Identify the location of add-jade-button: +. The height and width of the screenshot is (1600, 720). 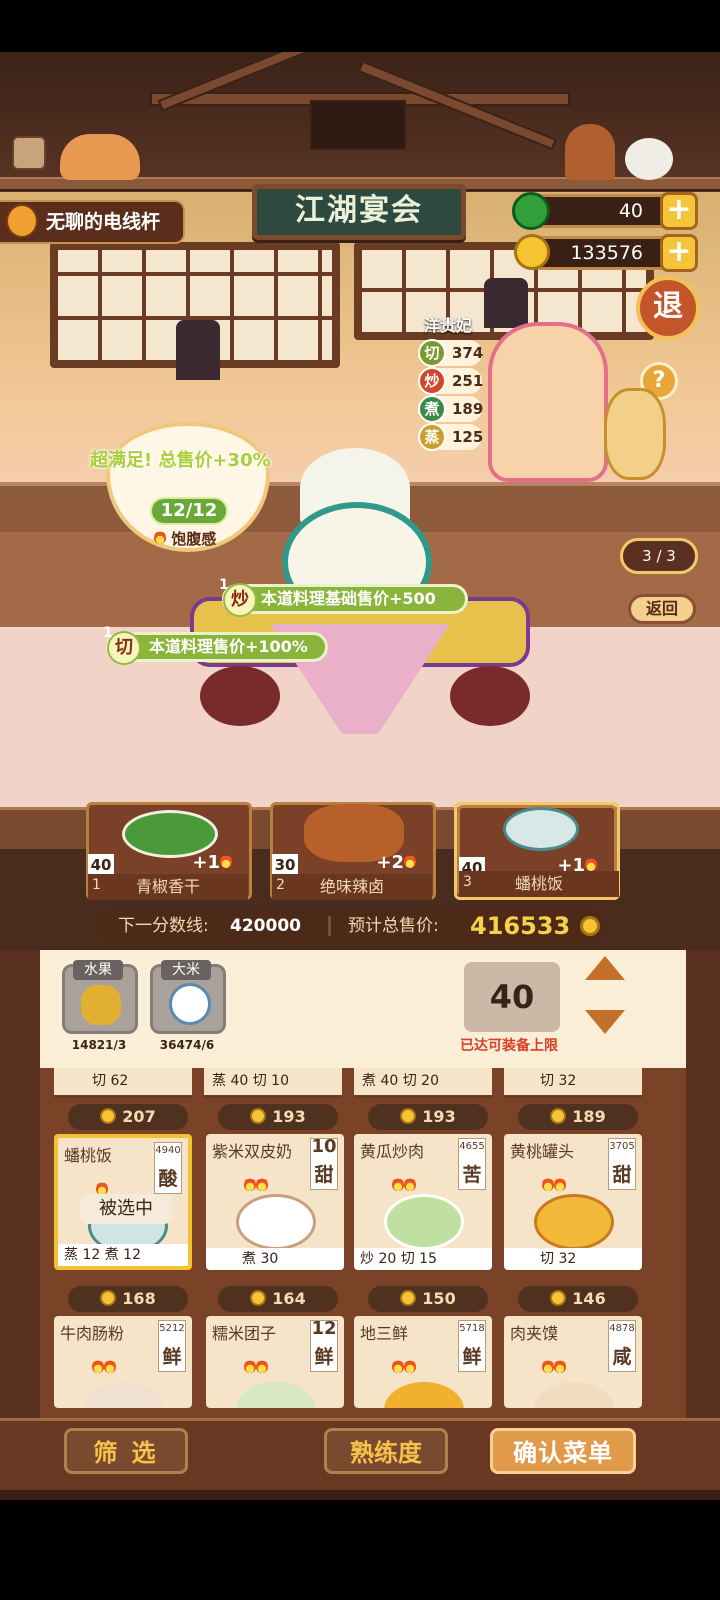
(679, 211).